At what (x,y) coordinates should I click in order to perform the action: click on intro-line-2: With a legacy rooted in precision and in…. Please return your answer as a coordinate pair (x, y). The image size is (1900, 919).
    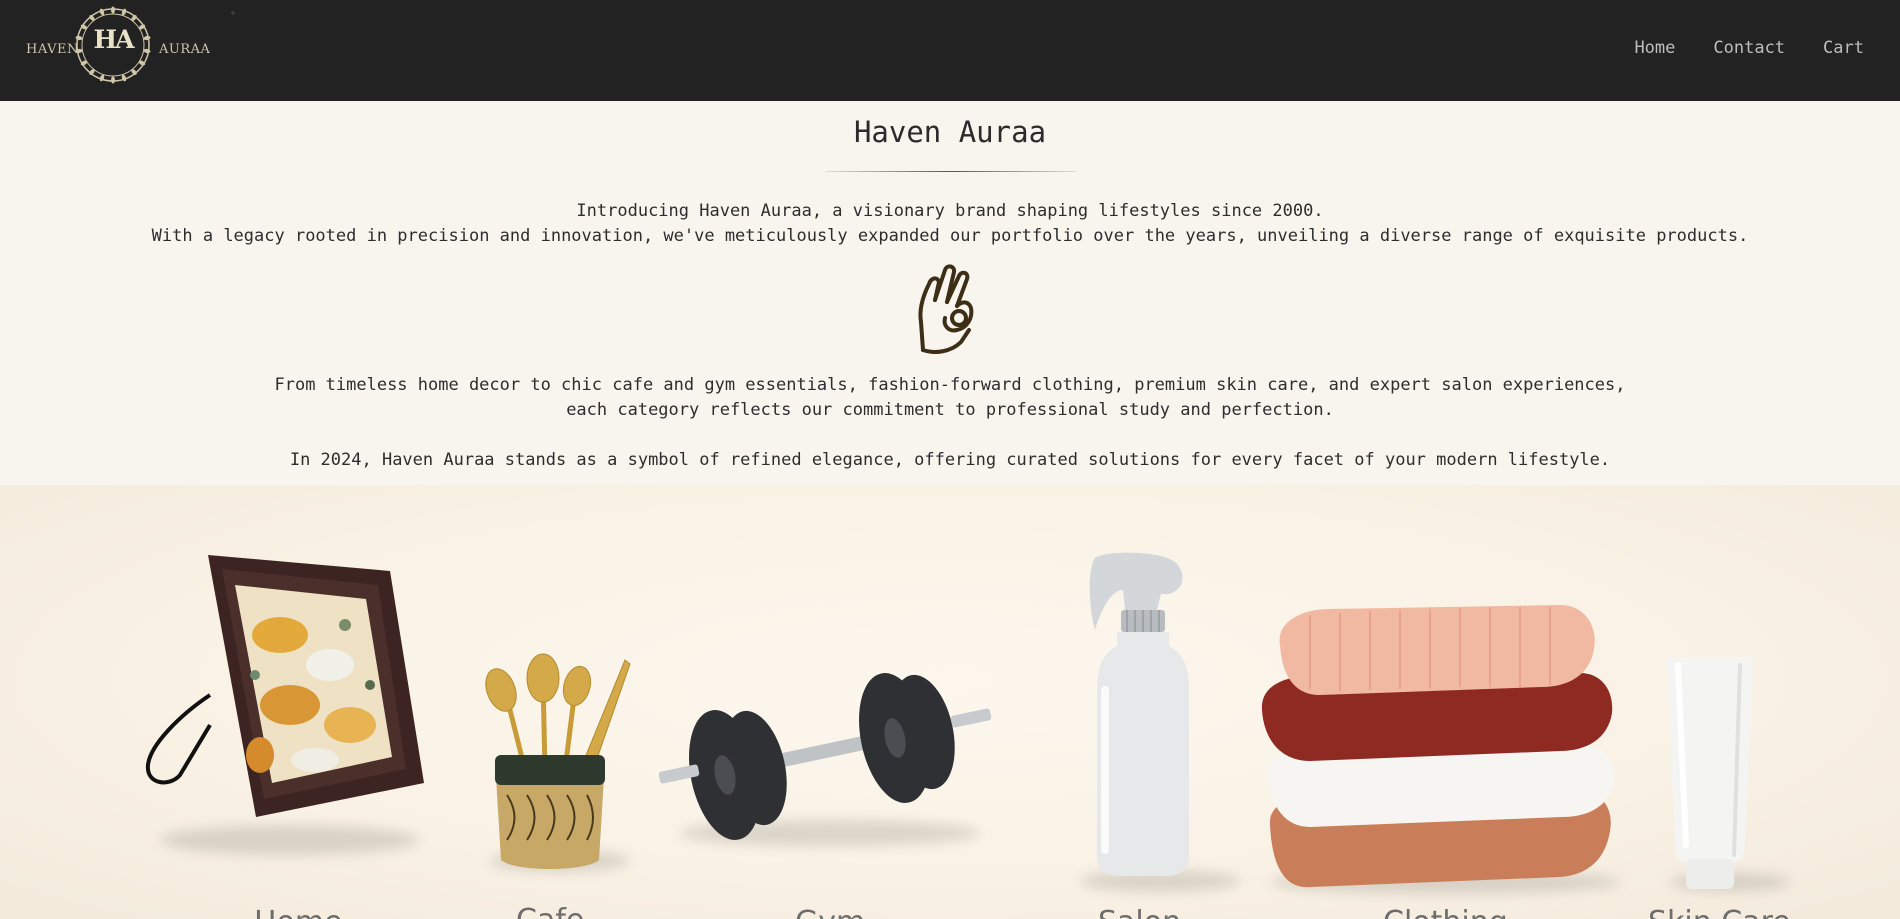
    Looking at the image, I should click on (950, 236).